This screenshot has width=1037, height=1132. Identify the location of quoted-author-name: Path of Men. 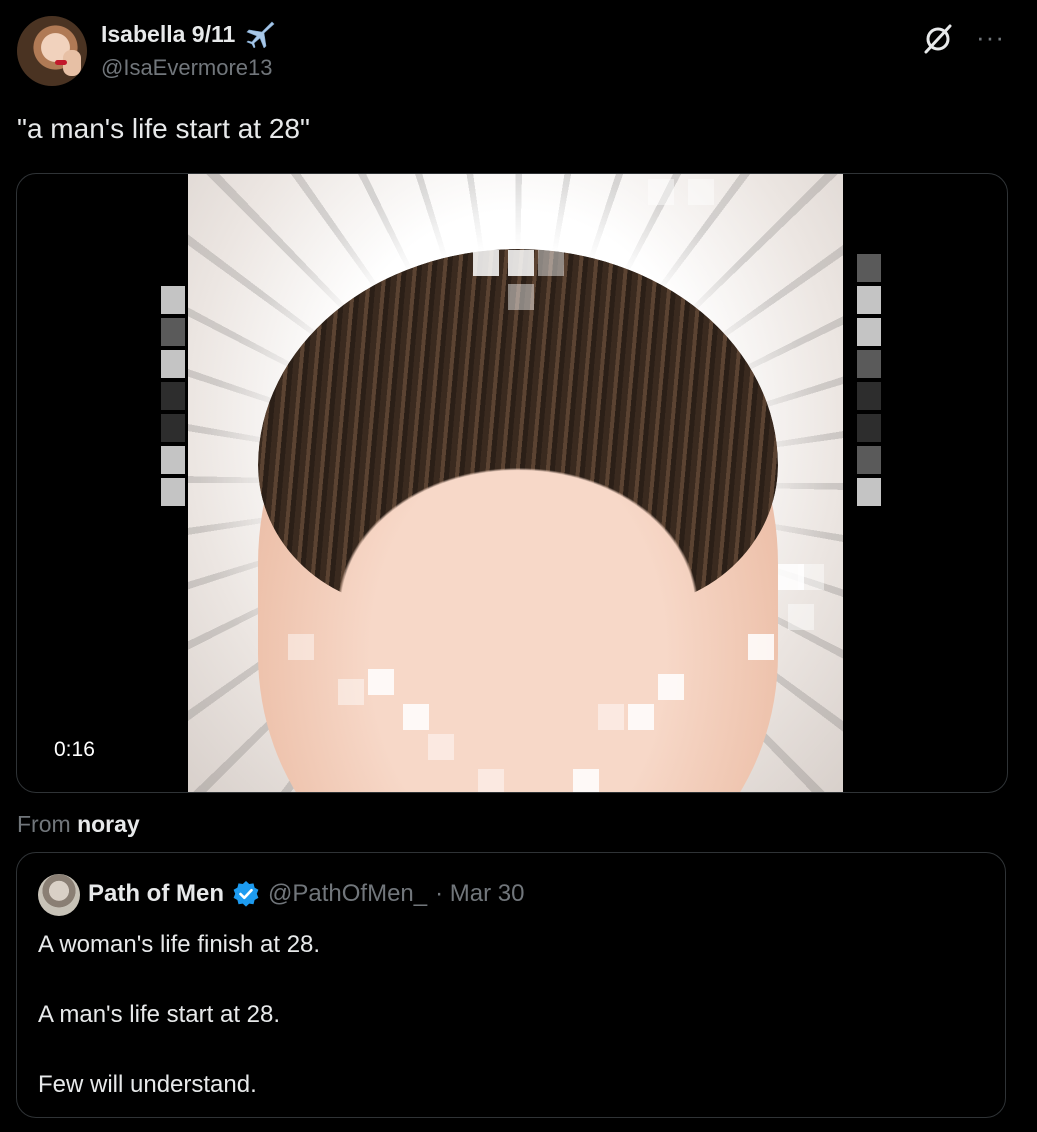
(156, 894).